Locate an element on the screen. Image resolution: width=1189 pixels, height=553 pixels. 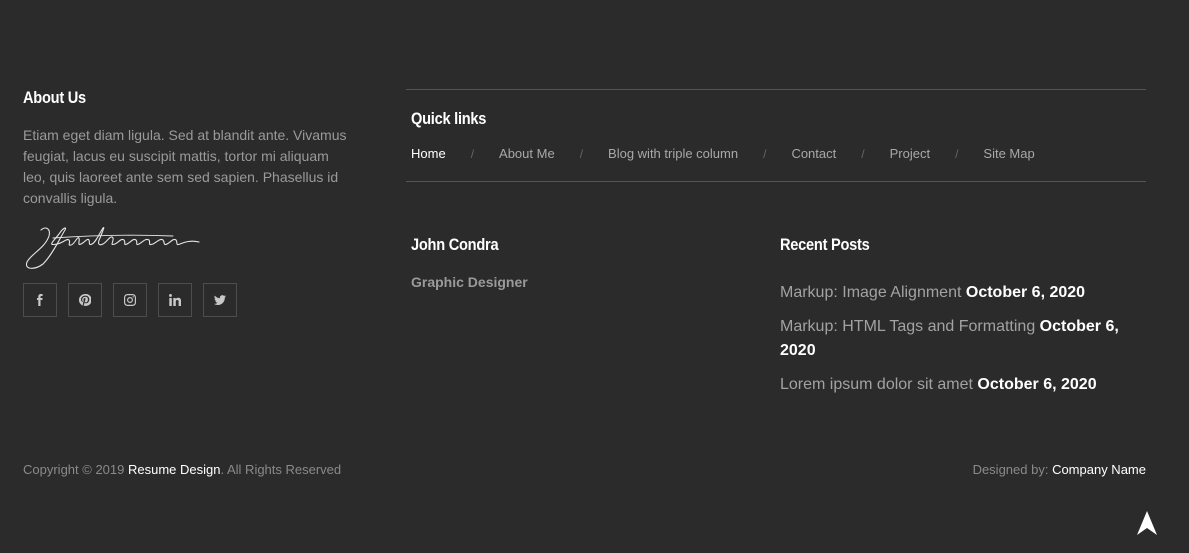
twitter-icon is located at coordinates (220, 300).